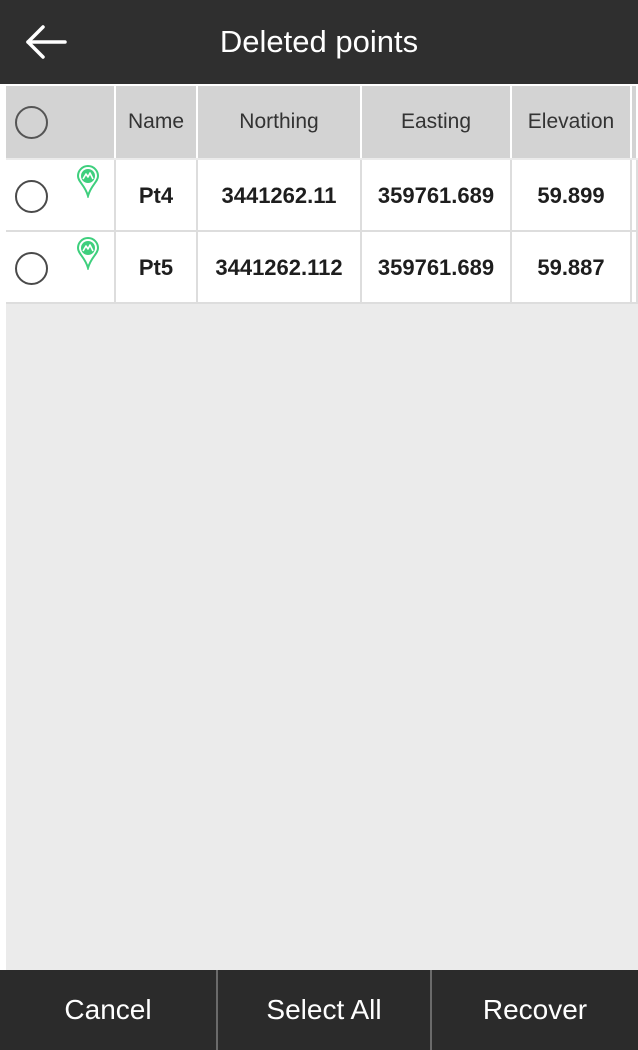 This screenshot has width=638, height=1050. Describe the element at coordinates (31, 122) in the screenshot. I see `select-all-radio` at that location.